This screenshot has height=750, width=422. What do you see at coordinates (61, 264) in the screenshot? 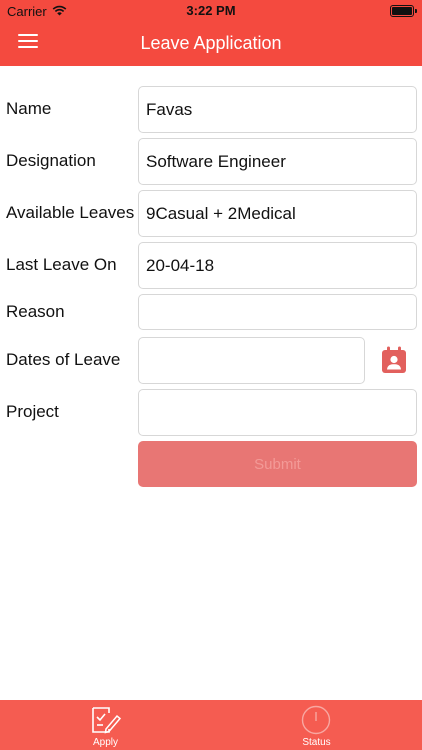
I see `last-leave-on-label: Last Leave On` at bounding box center [61, 264].